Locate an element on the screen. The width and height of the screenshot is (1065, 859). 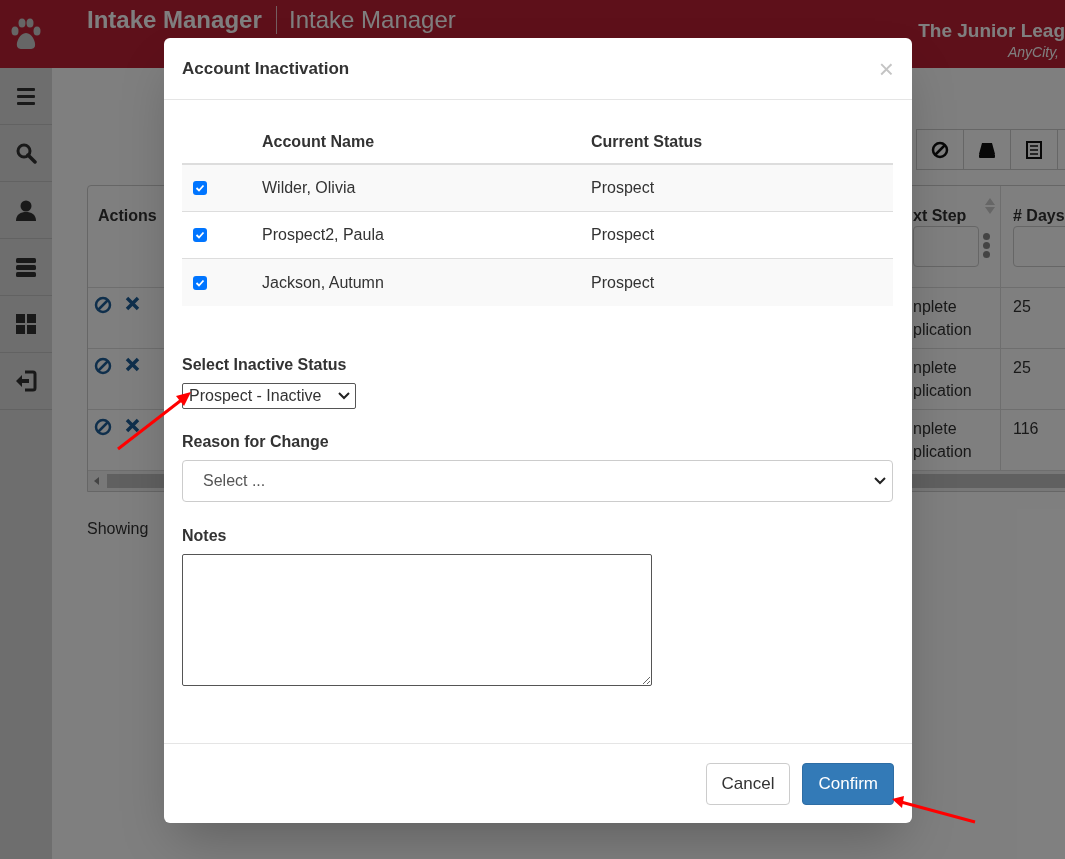
showing-text: Showing is located at coordinates (118, 528).